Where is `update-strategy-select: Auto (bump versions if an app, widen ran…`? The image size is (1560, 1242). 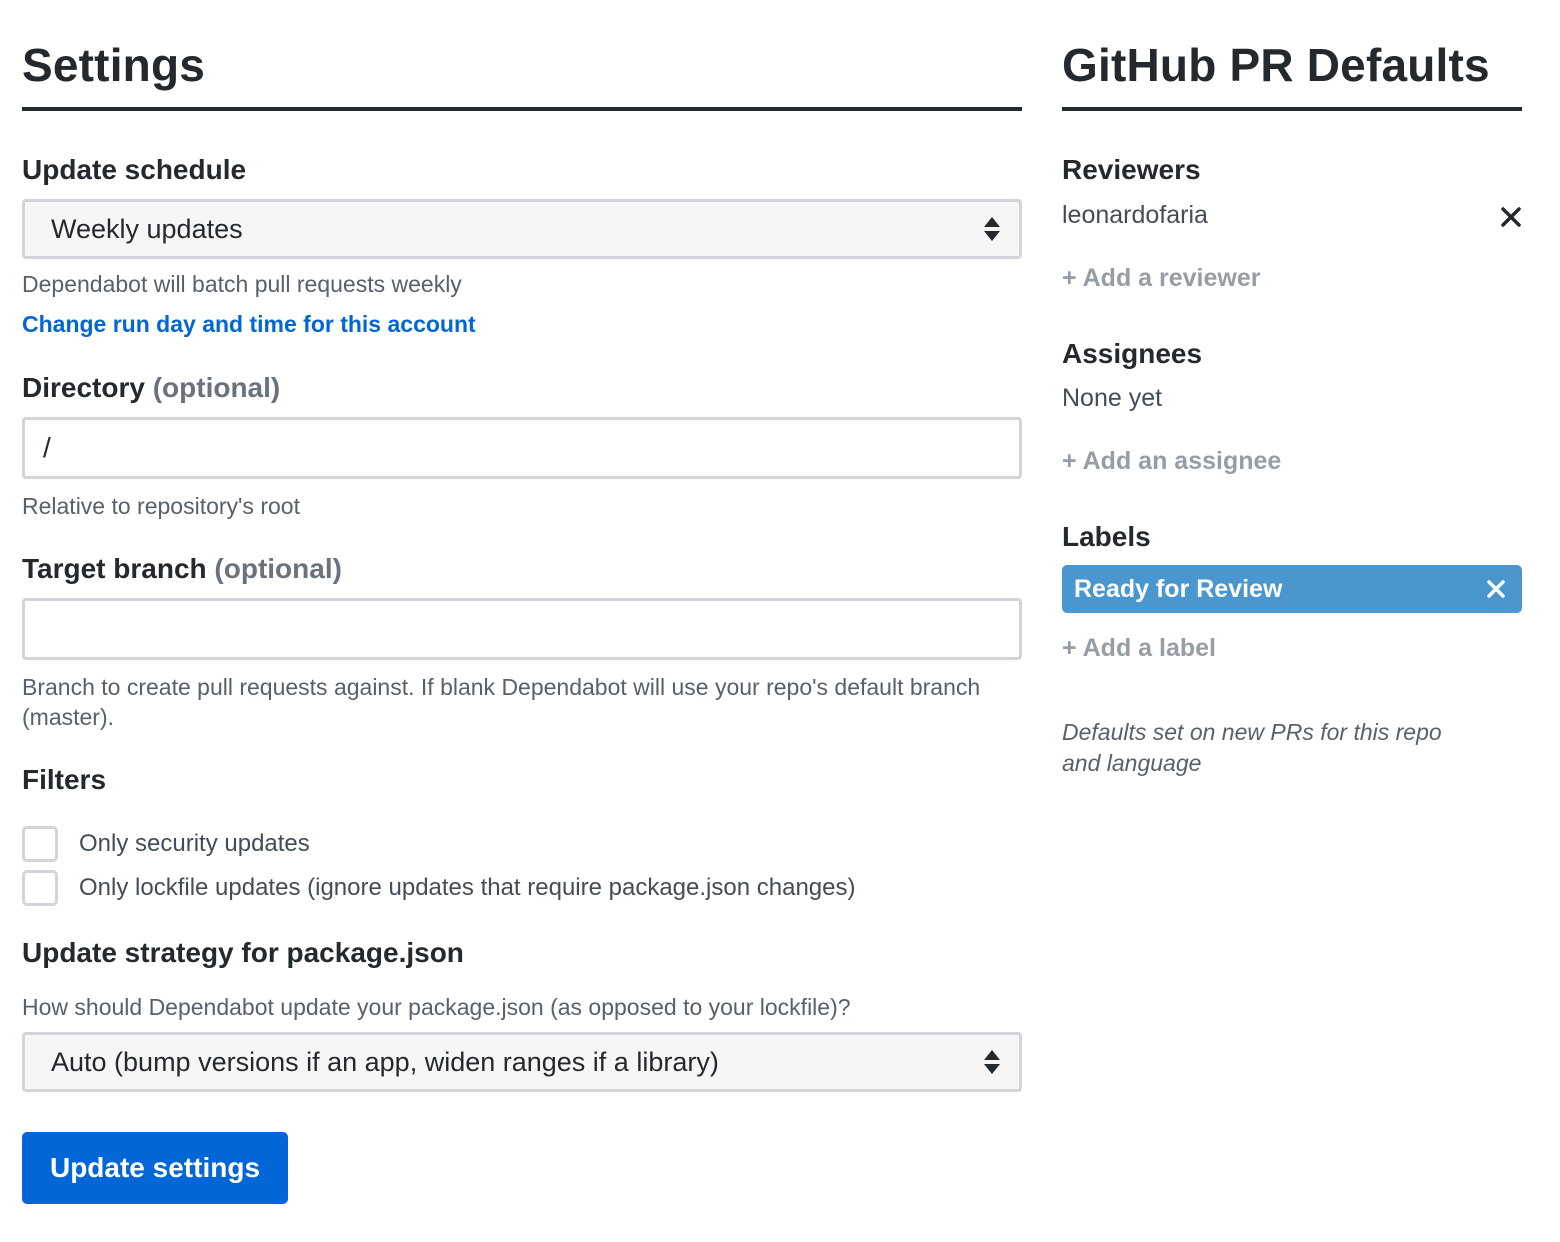
update-strategy-select: Auto (bump versions if an app, widen ran… is located at coordinates (522, 1062).